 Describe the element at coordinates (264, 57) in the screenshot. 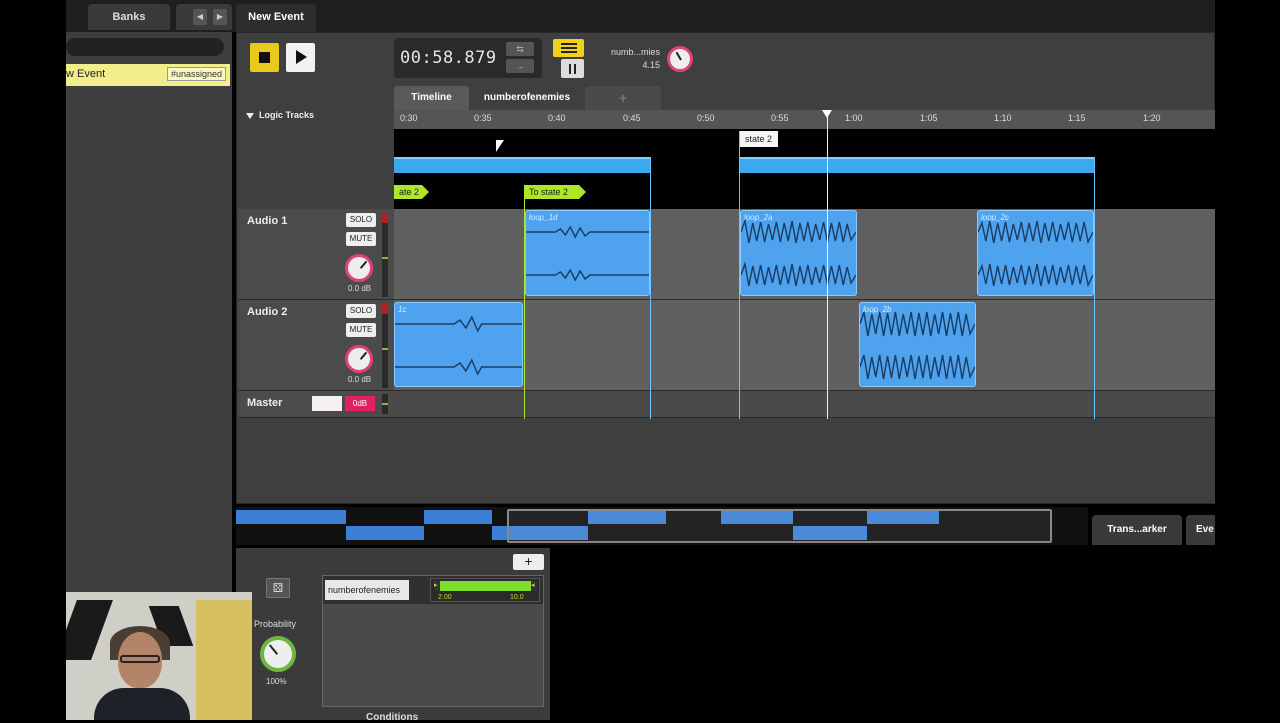

I see `stop-button` at that location.